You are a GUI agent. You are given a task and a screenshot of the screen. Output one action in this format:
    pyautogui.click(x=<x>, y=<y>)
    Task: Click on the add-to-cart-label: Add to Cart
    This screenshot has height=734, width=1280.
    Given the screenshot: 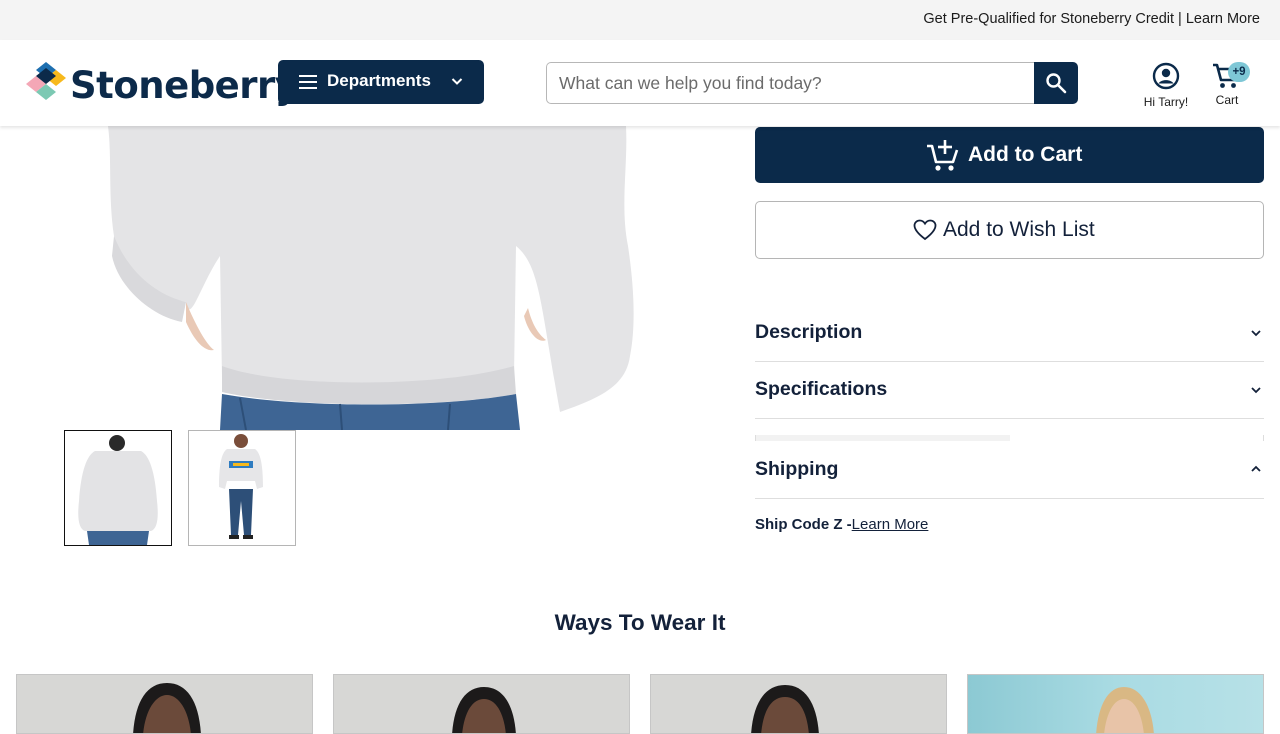 What is the action you would take?
    pyautogui.click(x=1025, y=154)
    